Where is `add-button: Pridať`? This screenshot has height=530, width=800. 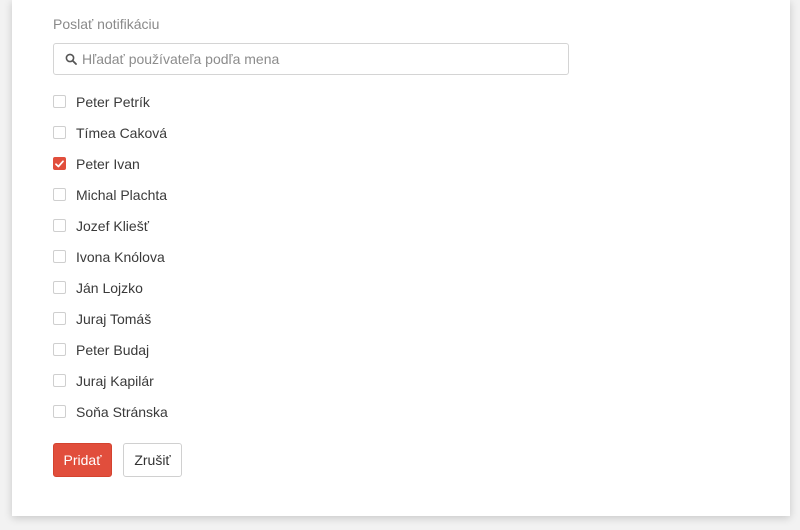
add-button: Pridať is located at coordinates (82, 460).